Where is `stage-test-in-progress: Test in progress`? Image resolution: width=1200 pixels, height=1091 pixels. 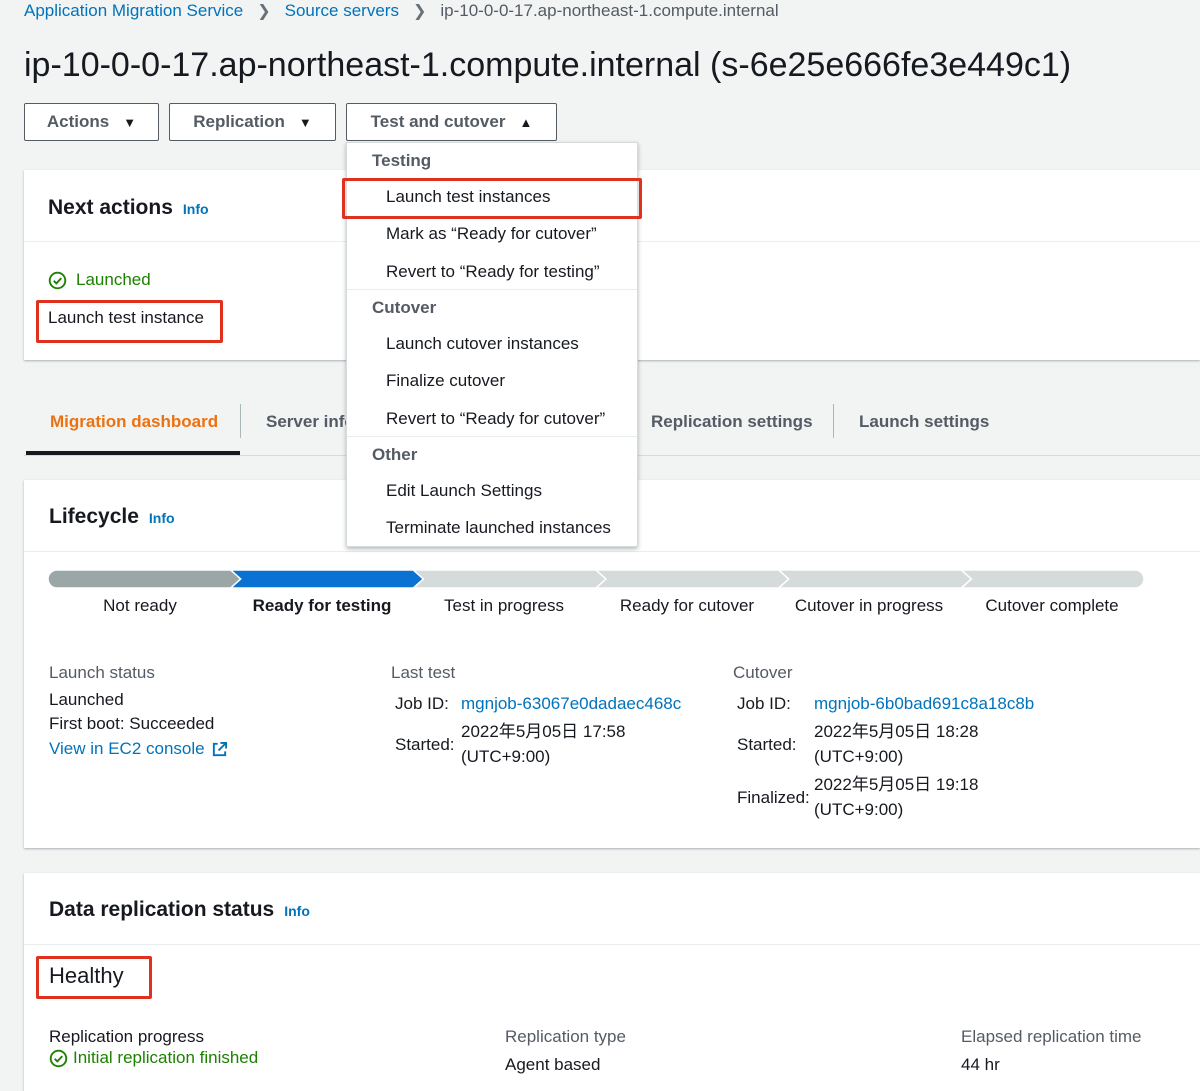 stage-test-in-progress: Test in progress is located at coordinates (504, 605).